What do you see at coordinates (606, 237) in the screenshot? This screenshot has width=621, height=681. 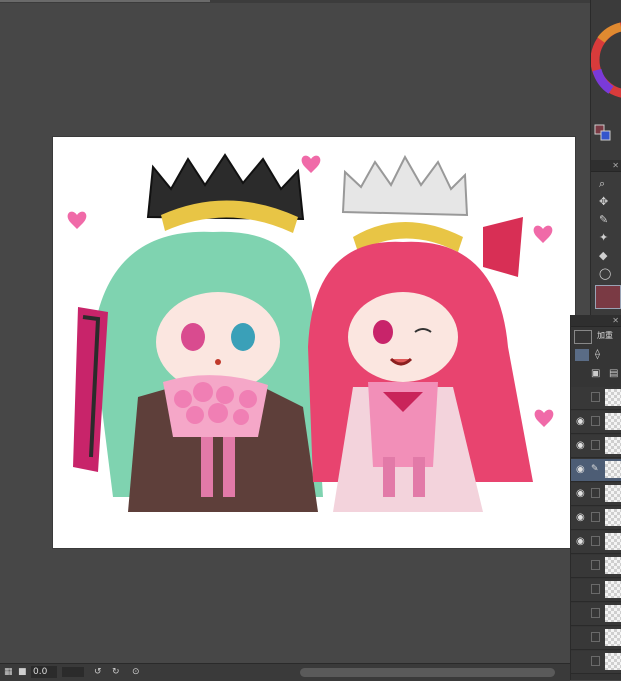 I see `sparkle-tool-icon: ✦` at bounding box center [606, 237].